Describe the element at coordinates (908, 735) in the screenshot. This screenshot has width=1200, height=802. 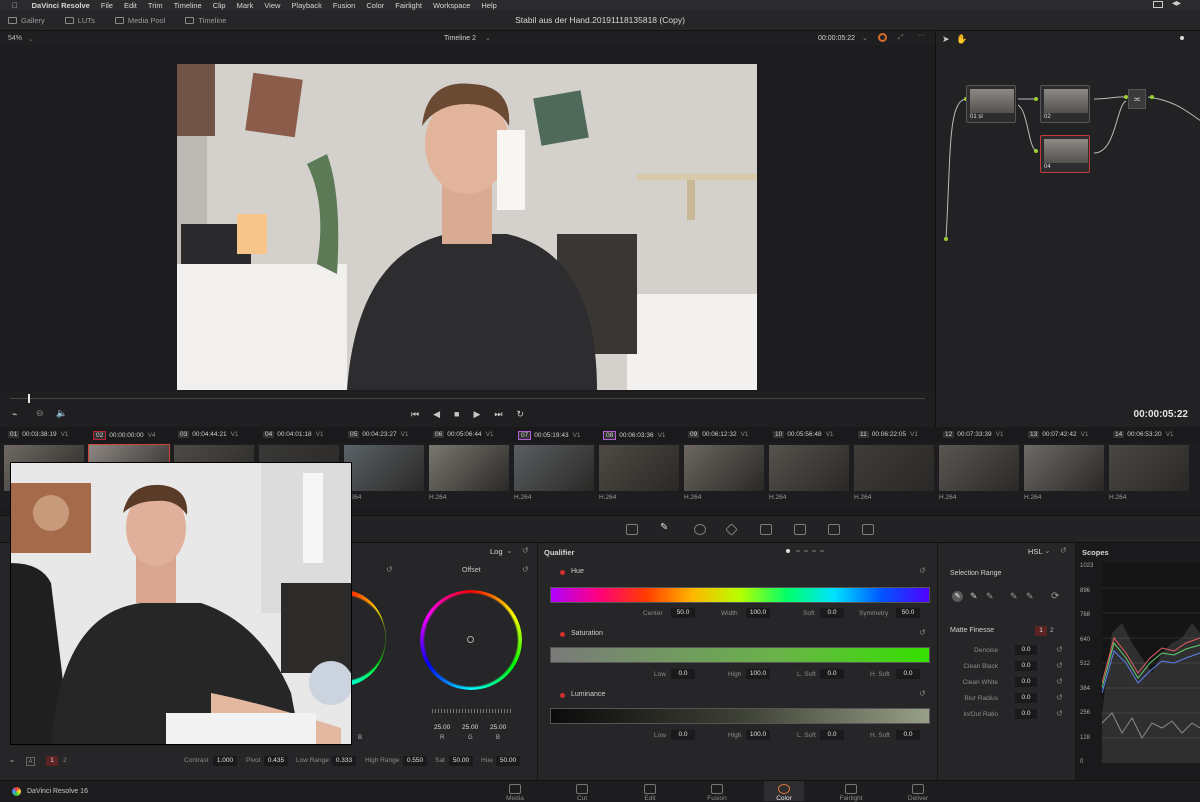
I see `lum-hsoft-value: 0.0` at that location.